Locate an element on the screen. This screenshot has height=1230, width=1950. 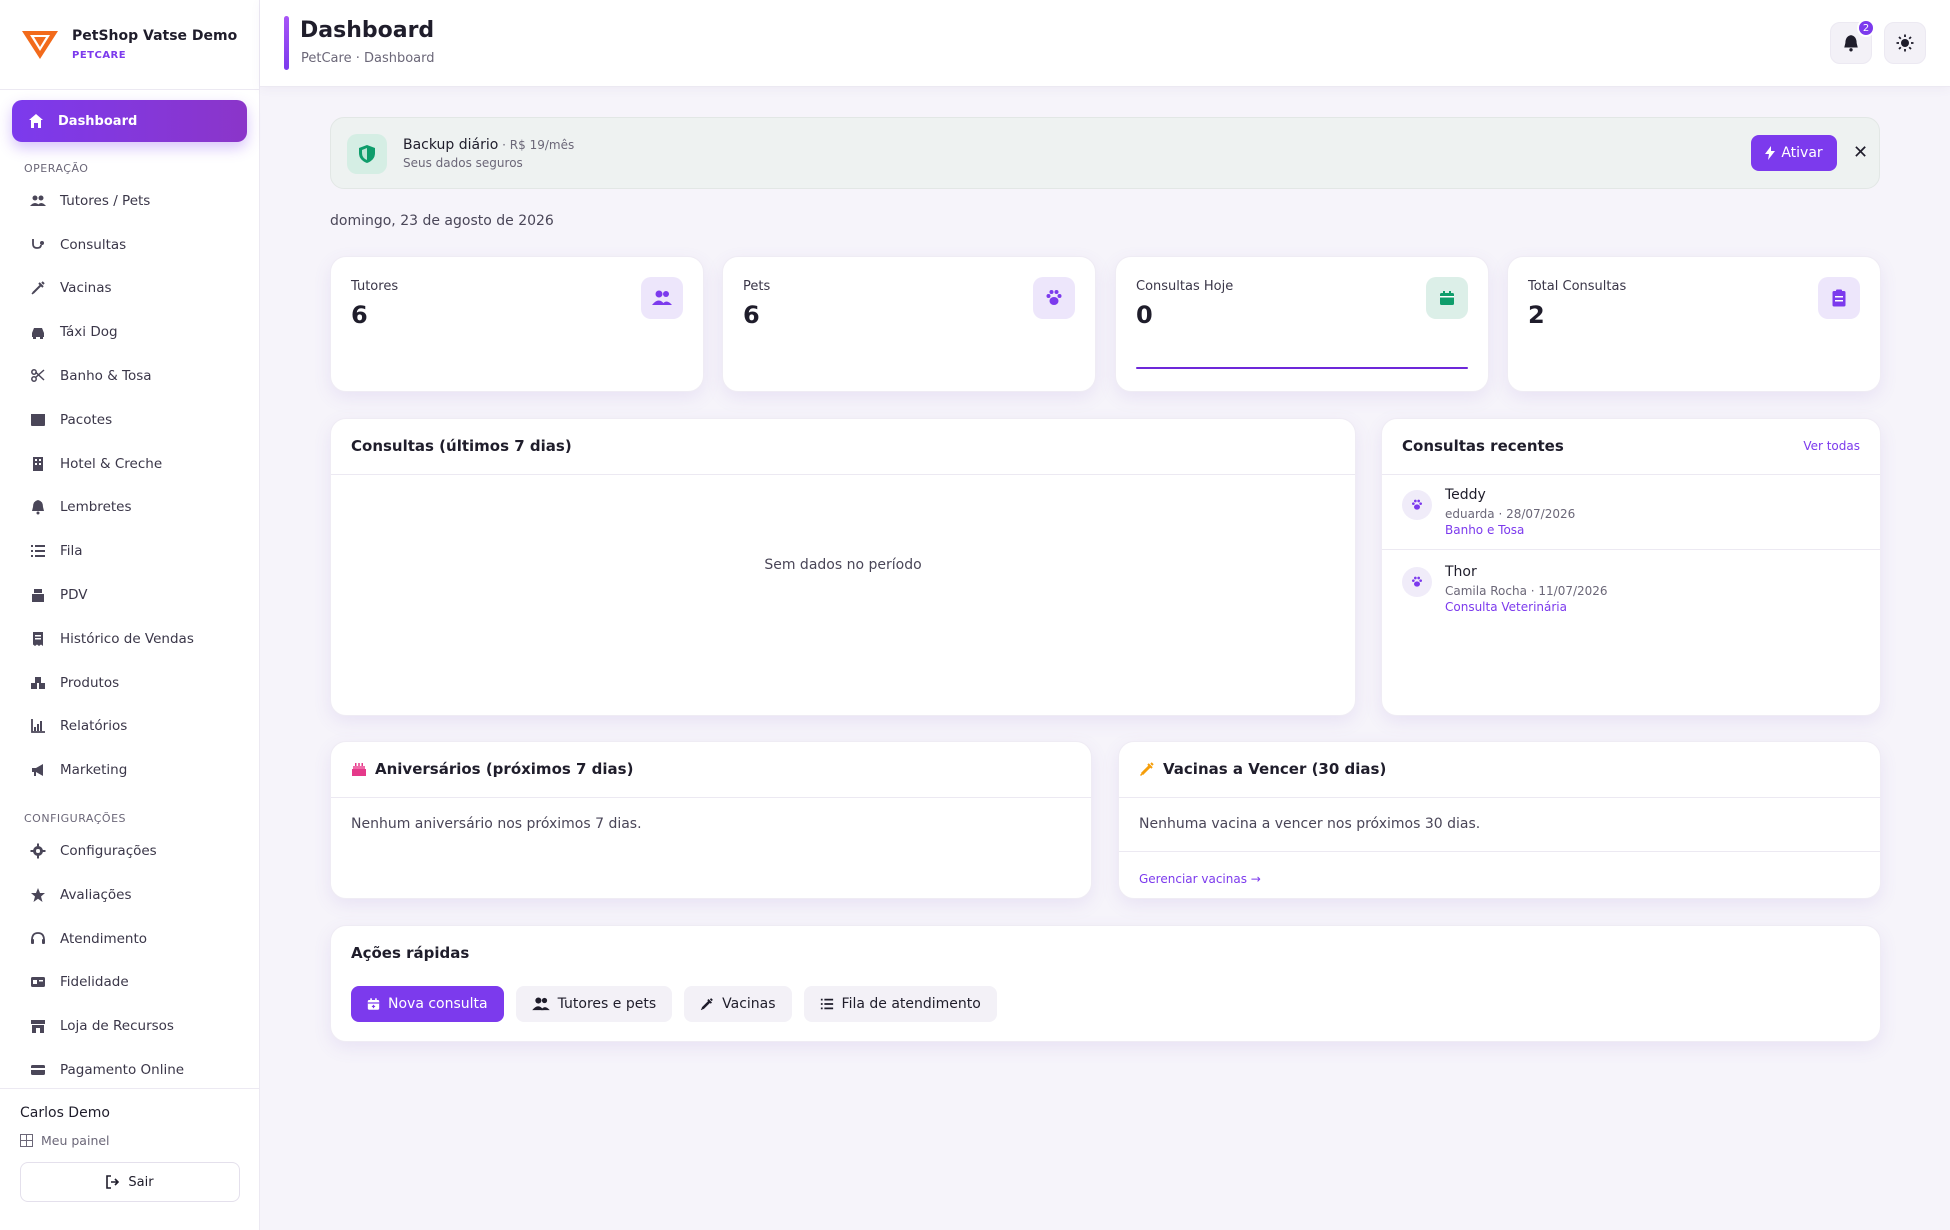
sidebar-item-avaliacoes: Avaliações is located at coordinates (129, 895).